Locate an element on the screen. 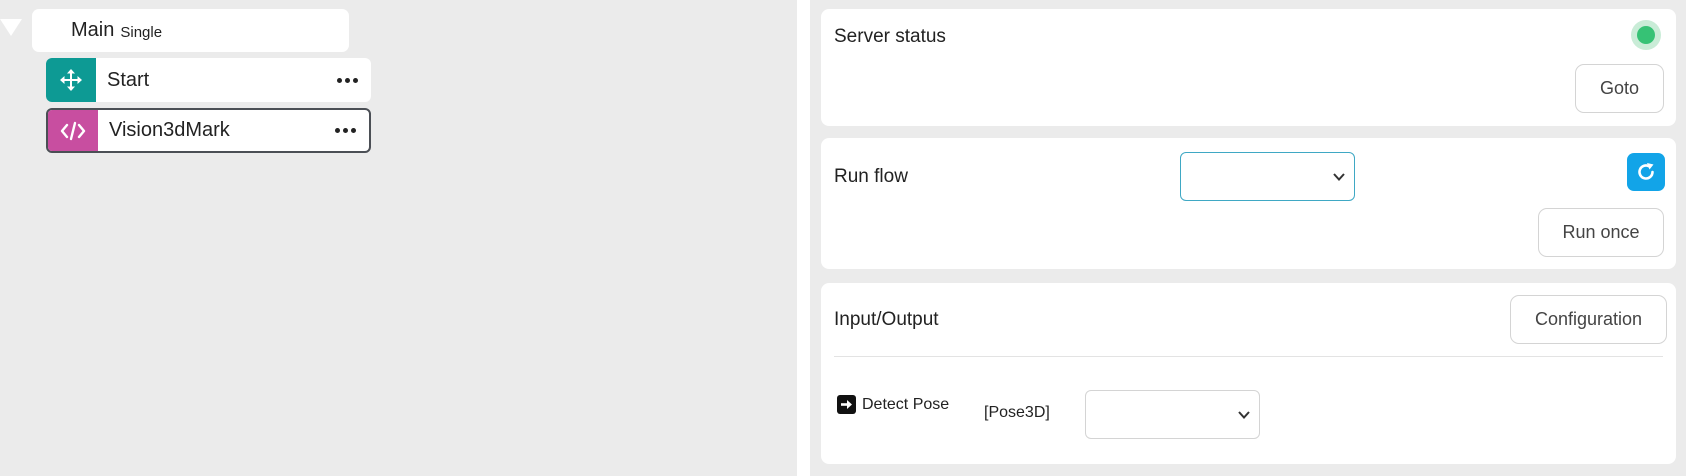  panel-splitter is located at coordinates (803, 238).